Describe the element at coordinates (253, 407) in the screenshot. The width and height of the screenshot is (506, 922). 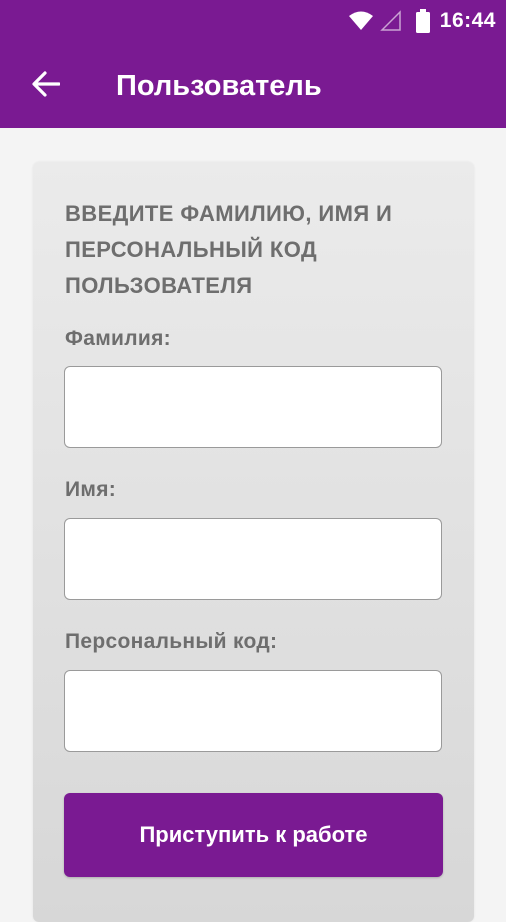
I see `last-name-field` at that location.